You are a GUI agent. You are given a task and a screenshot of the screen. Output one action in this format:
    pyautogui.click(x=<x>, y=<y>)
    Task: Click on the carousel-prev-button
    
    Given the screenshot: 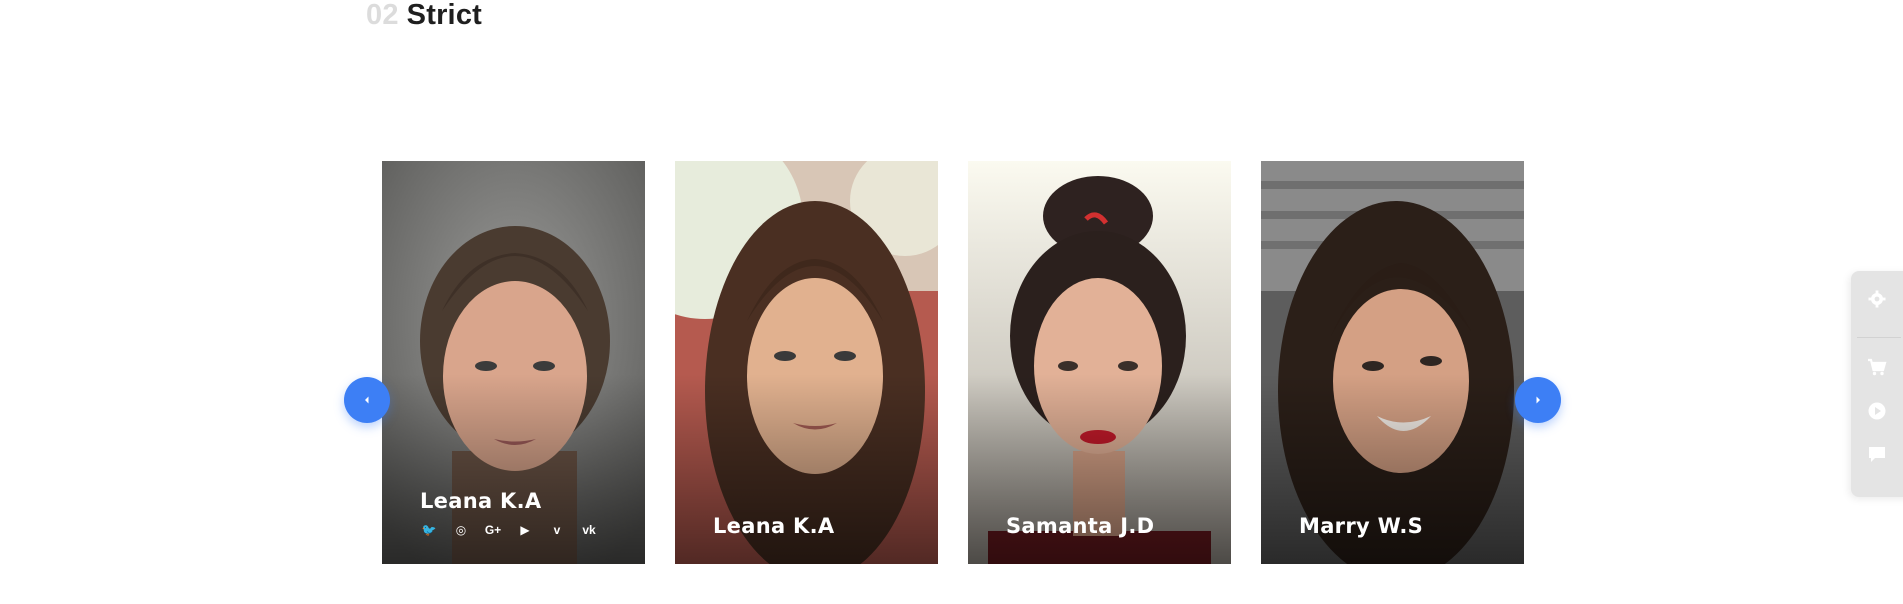 What is the action you would take?
    pyautogui.click(x=367, y=400)
    